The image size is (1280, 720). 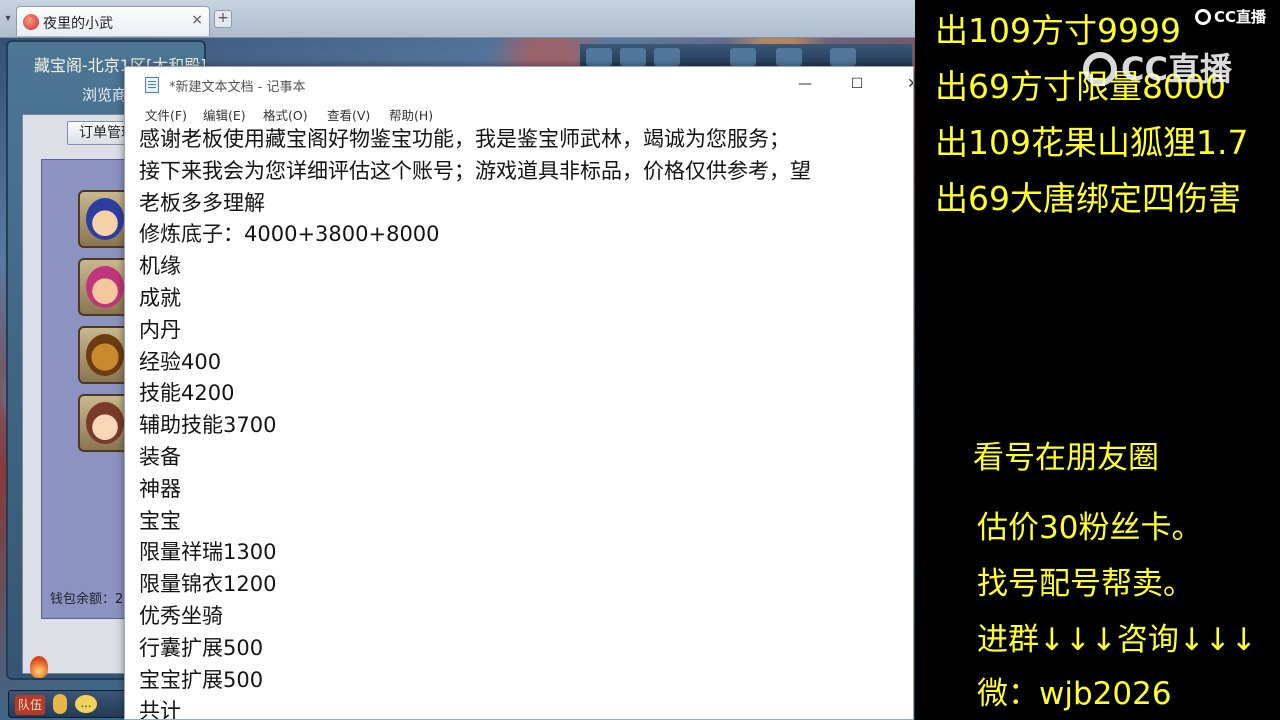 I want to click on text-line: 成就, so click(x=160, y=297).